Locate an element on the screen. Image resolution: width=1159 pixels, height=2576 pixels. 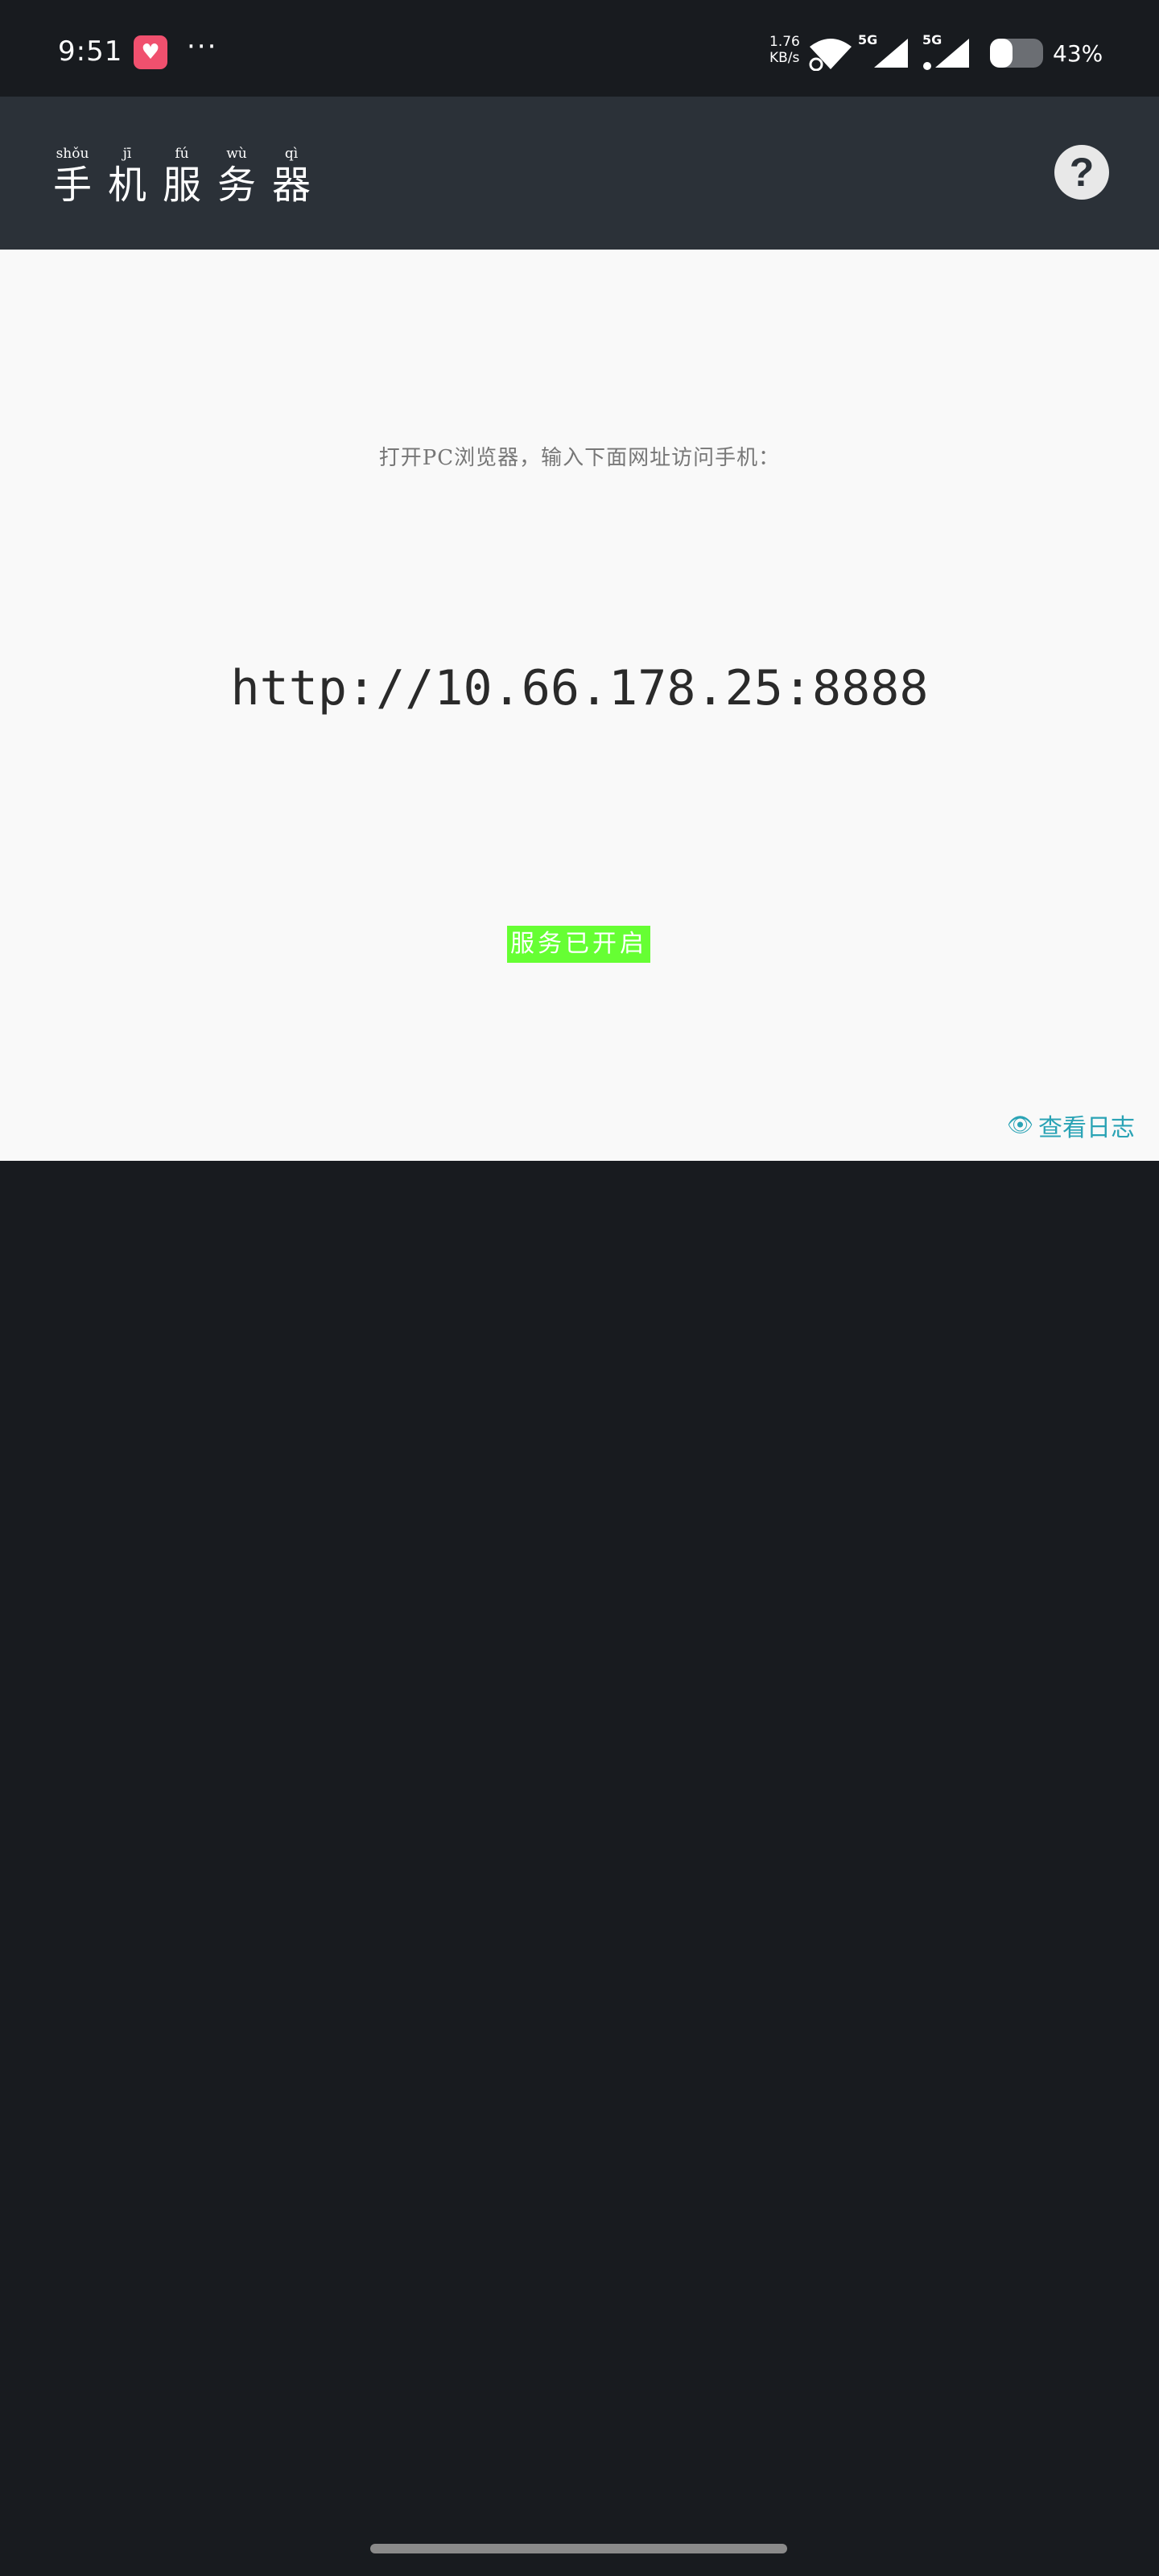
network-speed-unit: KB/s is located at coordinates (784, 58).